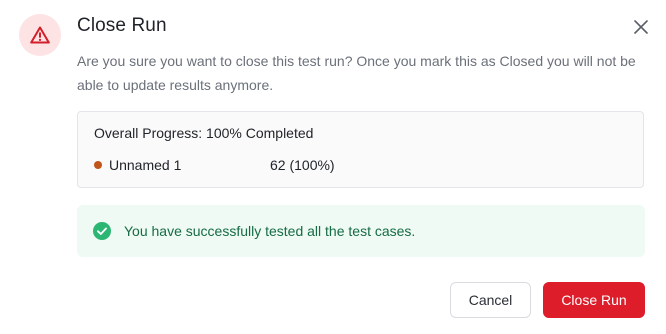 This screenshot has width=666, height=334. What do you see at coordinates (490, 300) in the screenshot?
I see `cancel-button: Cancel` at bounding box center [490, 300].